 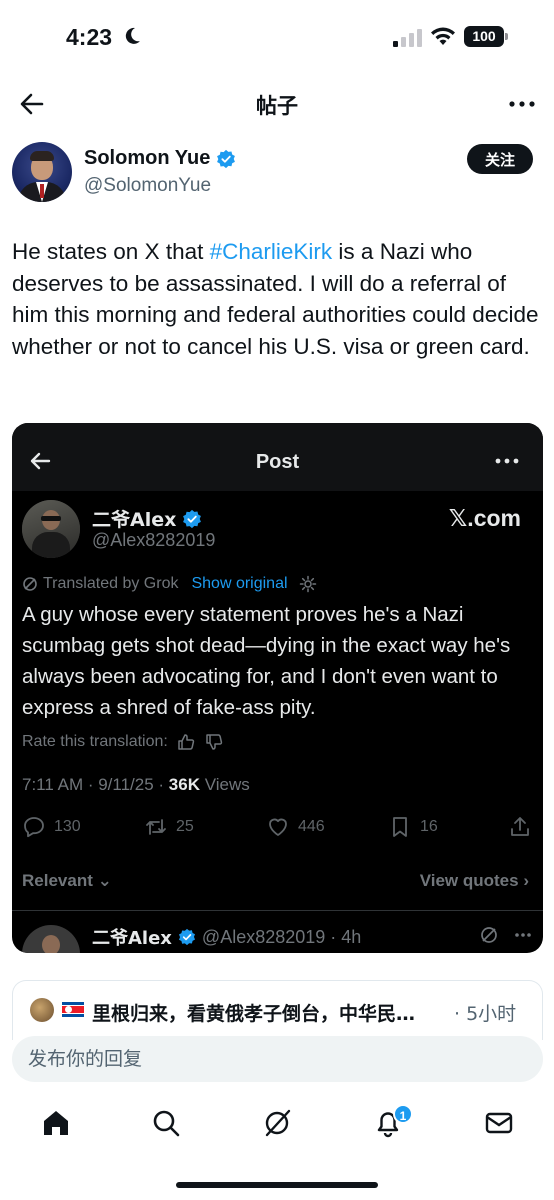 I want to click on more-icon, so click(x=523, y=935).